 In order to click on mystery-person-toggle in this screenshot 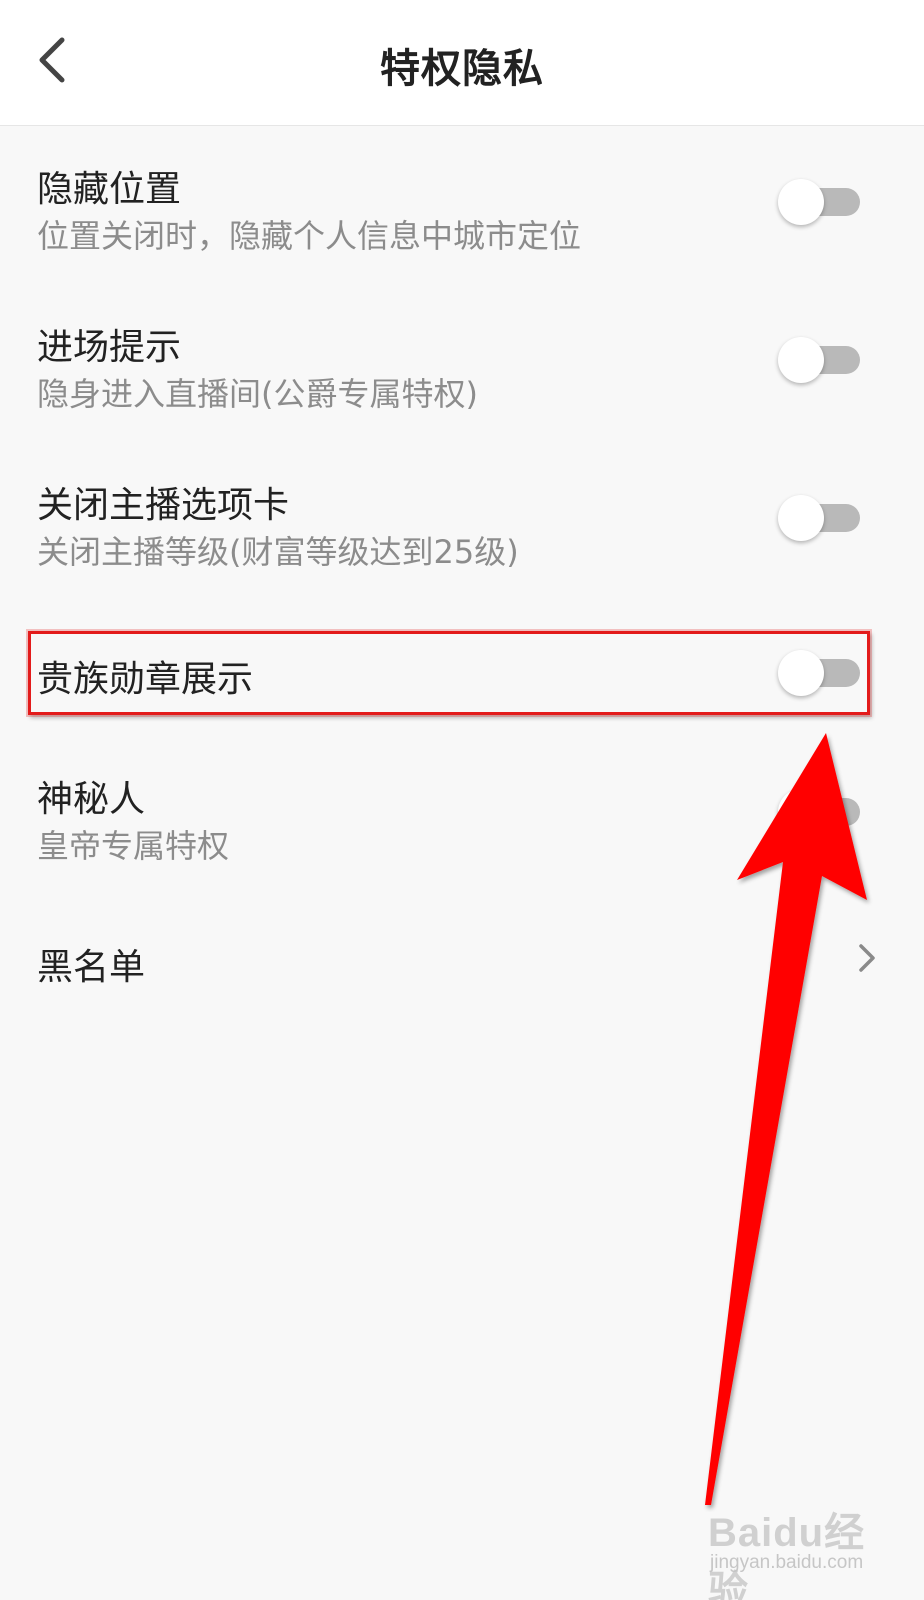, I will do `click(819, 812)`.